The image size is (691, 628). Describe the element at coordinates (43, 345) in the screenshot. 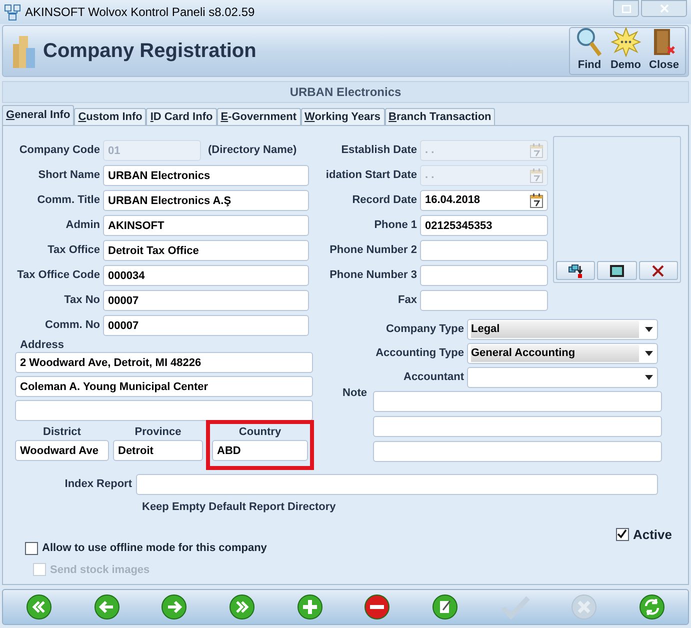

I see `address-label: Address` at that location.